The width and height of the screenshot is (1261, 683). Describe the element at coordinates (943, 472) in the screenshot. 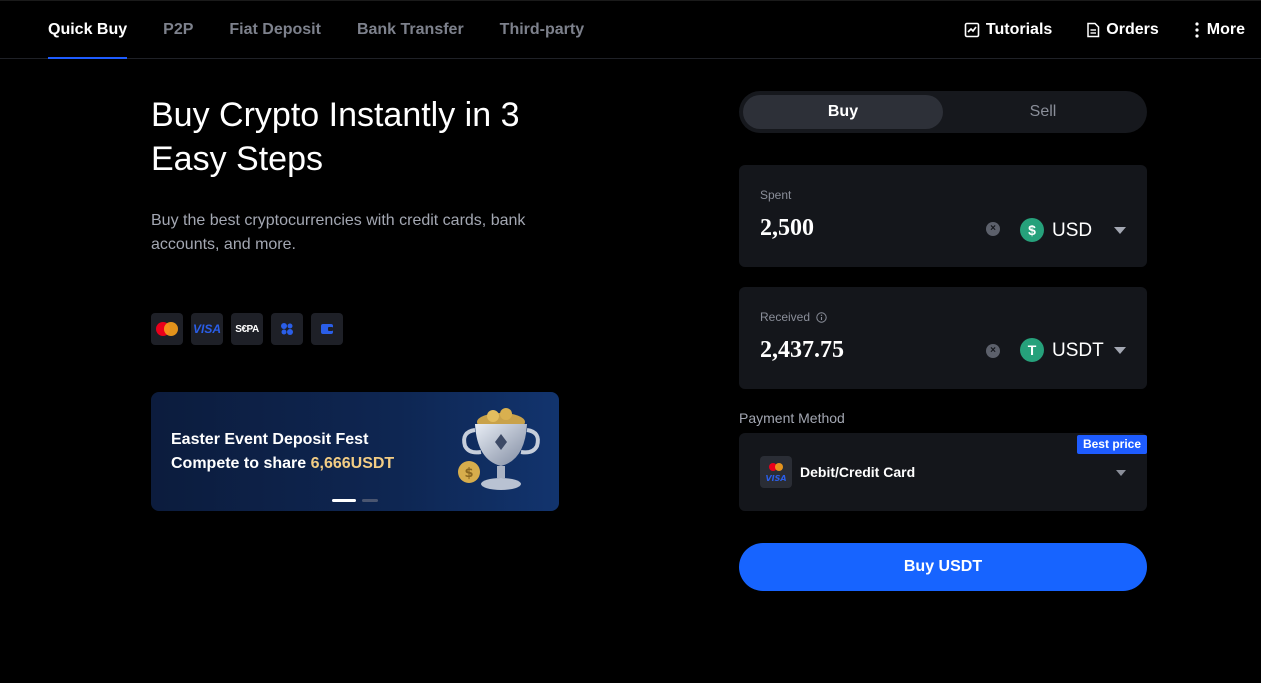

I see `payment-method-select: Best price VISA Debit/Credit Card` at that location.